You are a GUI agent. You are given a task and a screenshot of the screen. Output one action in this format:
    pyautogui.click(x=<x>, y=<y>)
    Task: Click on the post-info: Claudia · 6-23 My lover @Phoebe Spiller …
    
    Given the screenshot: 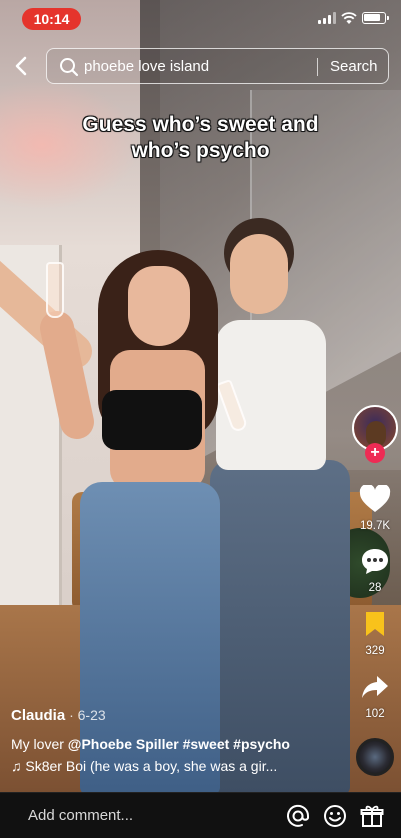 What is the action you would take?
    pyautogui.click(x=176, y=740)
    